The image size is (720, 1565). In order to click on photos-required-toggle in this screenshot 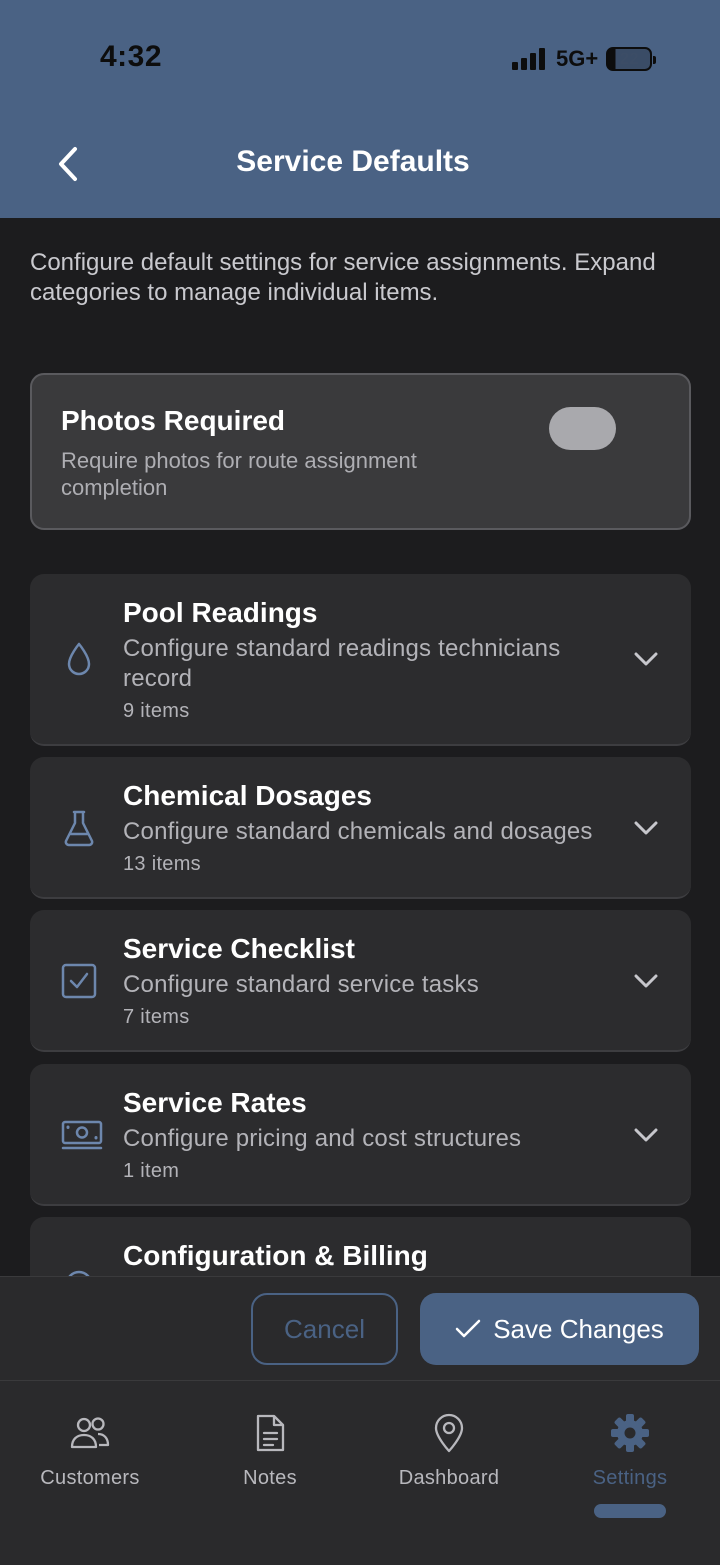, I will do `click(582, 428)`.